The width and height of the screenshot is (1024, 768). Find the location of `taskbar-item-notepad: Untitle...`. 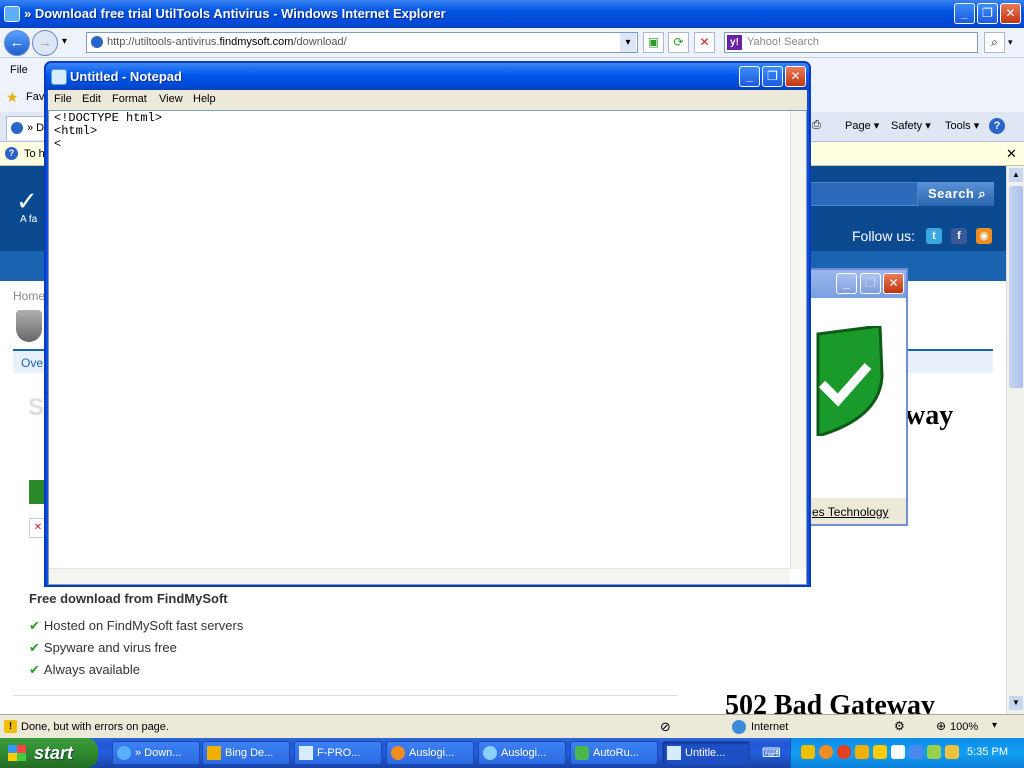

taskbar-item-notepad: Untitle... is located at coordinates (706, 753).